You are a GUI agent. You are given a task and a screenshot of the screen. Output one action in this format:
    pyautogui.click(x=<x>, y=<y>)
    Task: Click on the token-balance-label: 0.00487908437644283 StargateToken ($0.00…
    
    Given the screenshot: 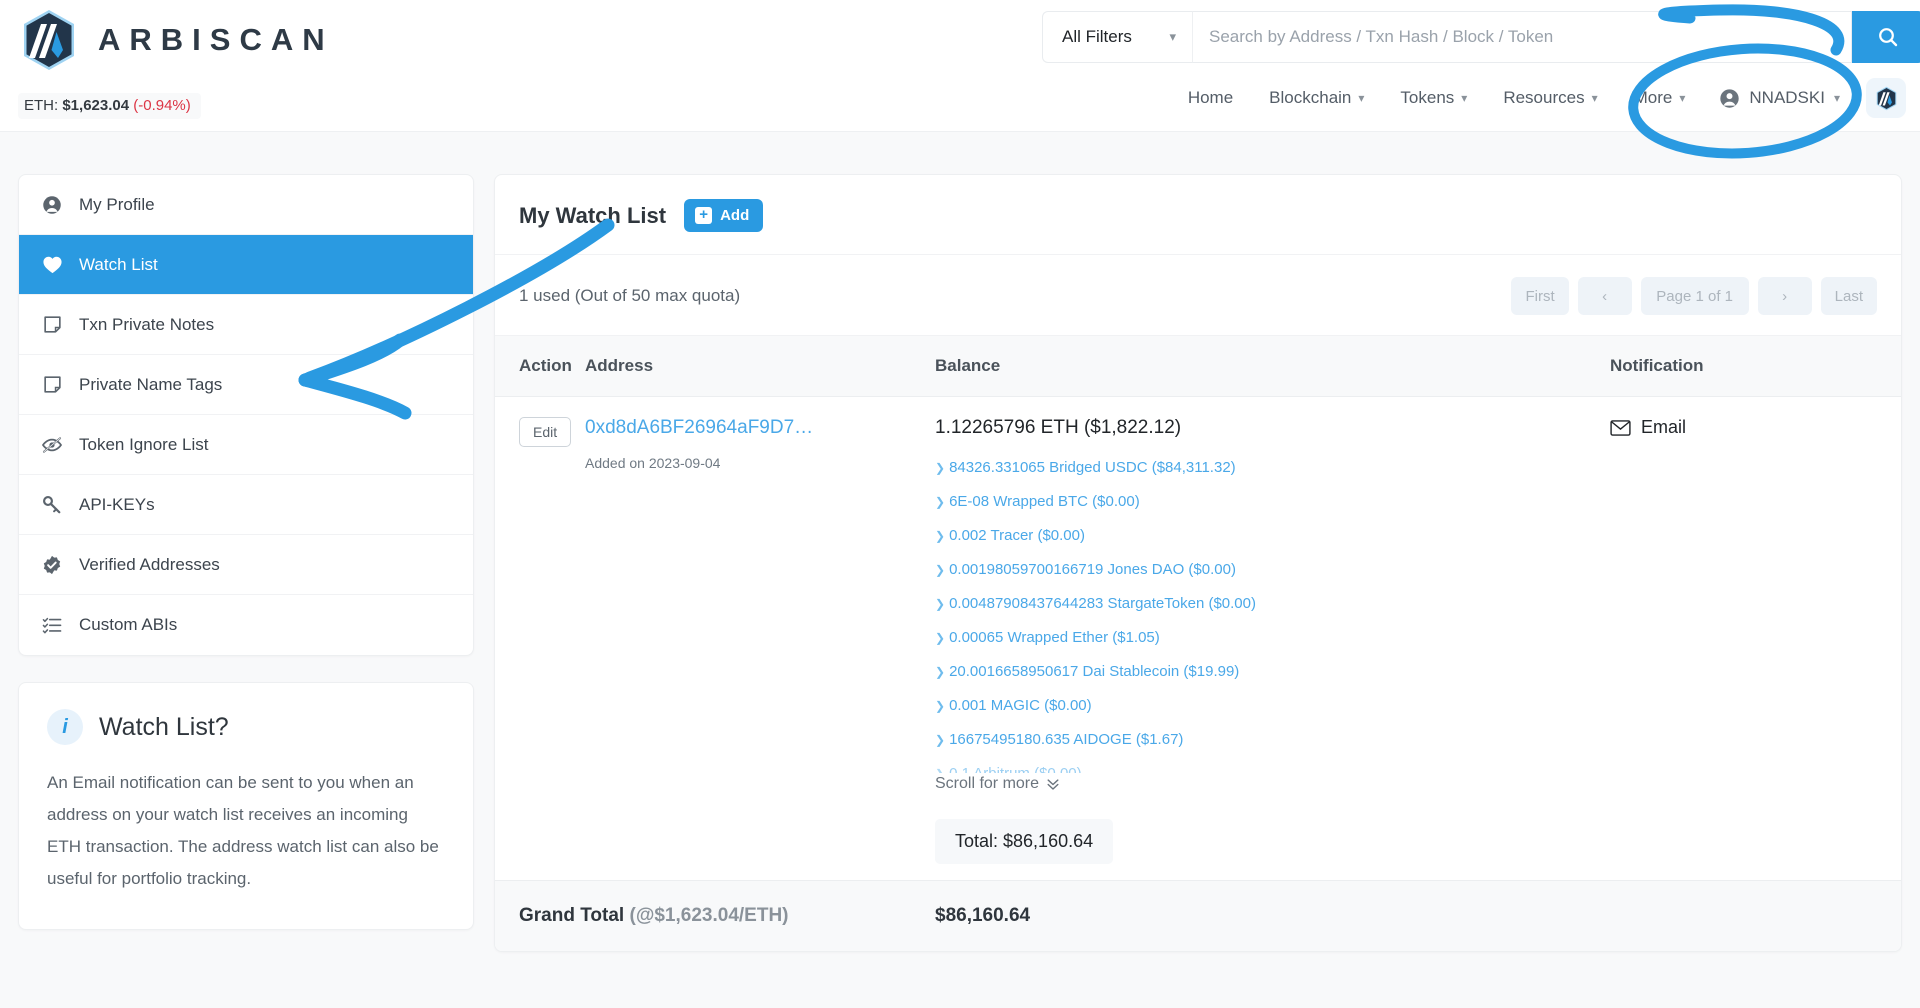 What is the action you would take?
    pyautogui.click(x=1102, y=603)
    